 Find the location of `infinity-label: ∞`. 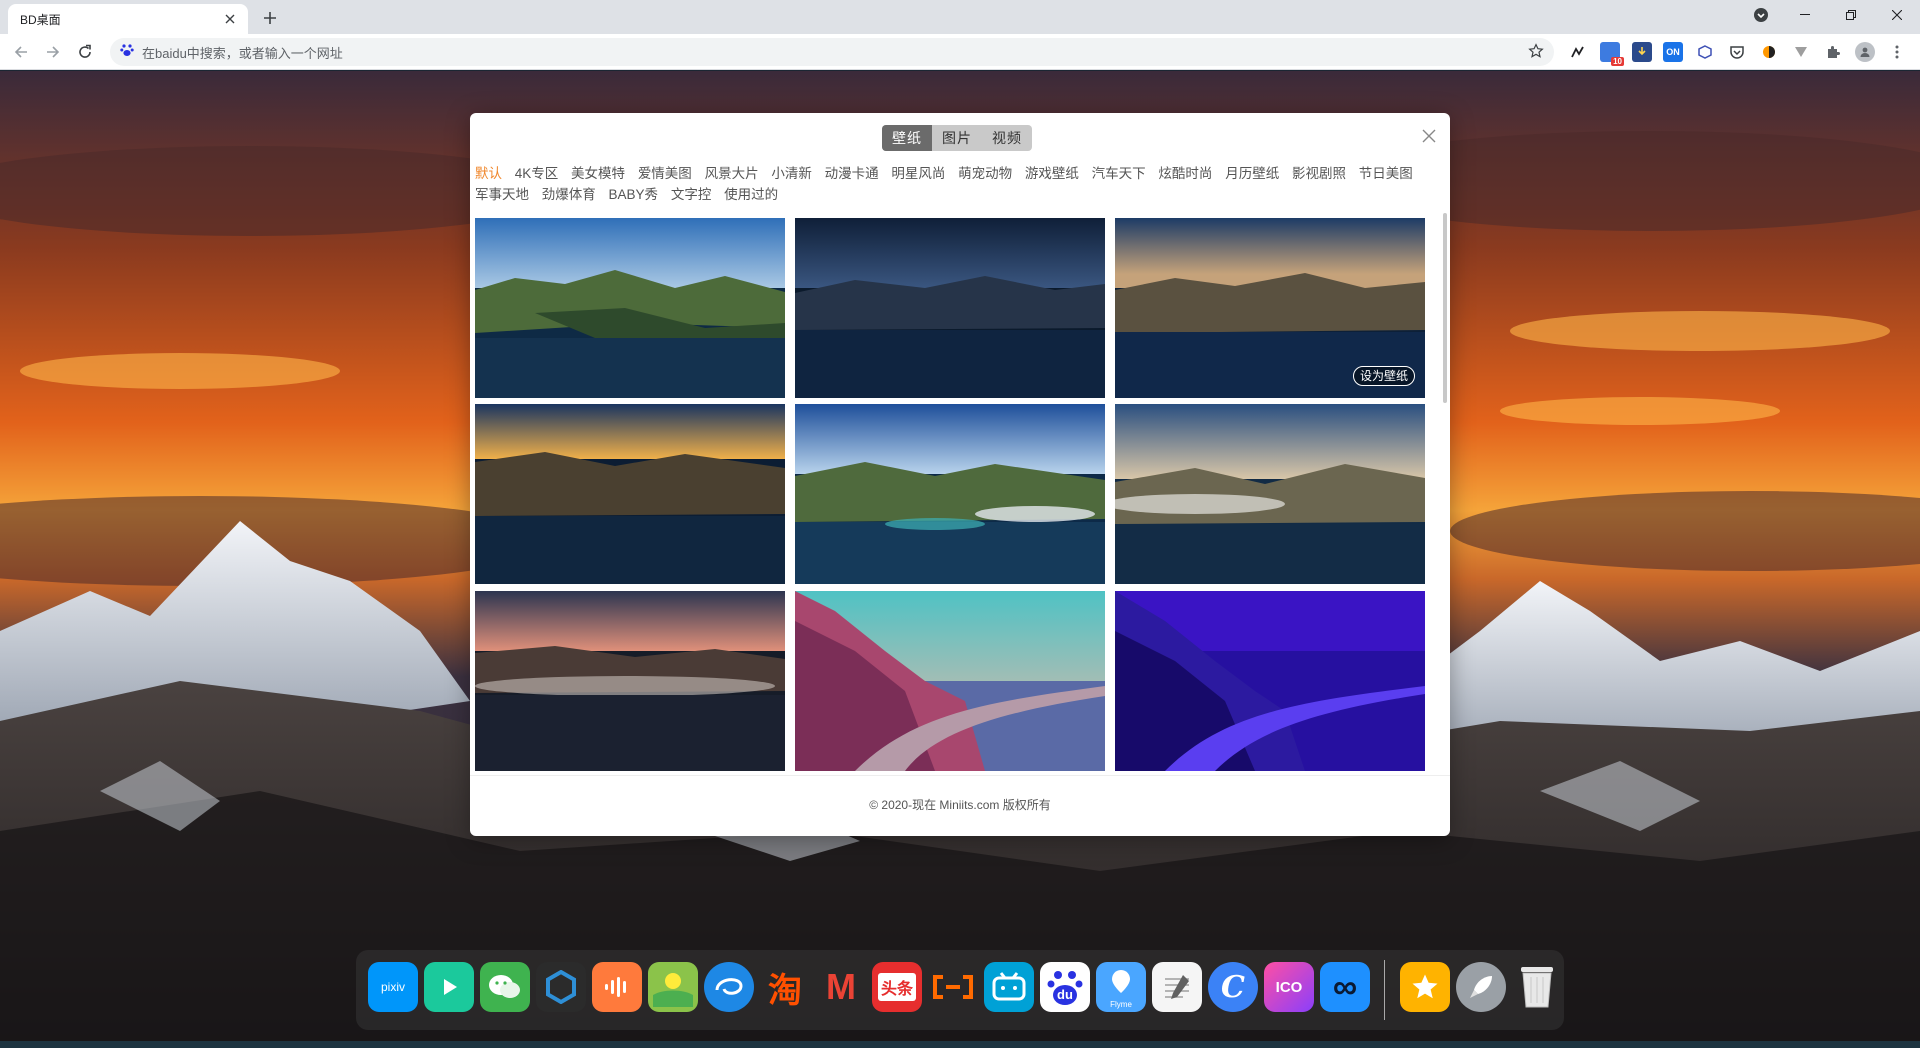

infinity-label: ∞ is located at coordinates (1345, 986).